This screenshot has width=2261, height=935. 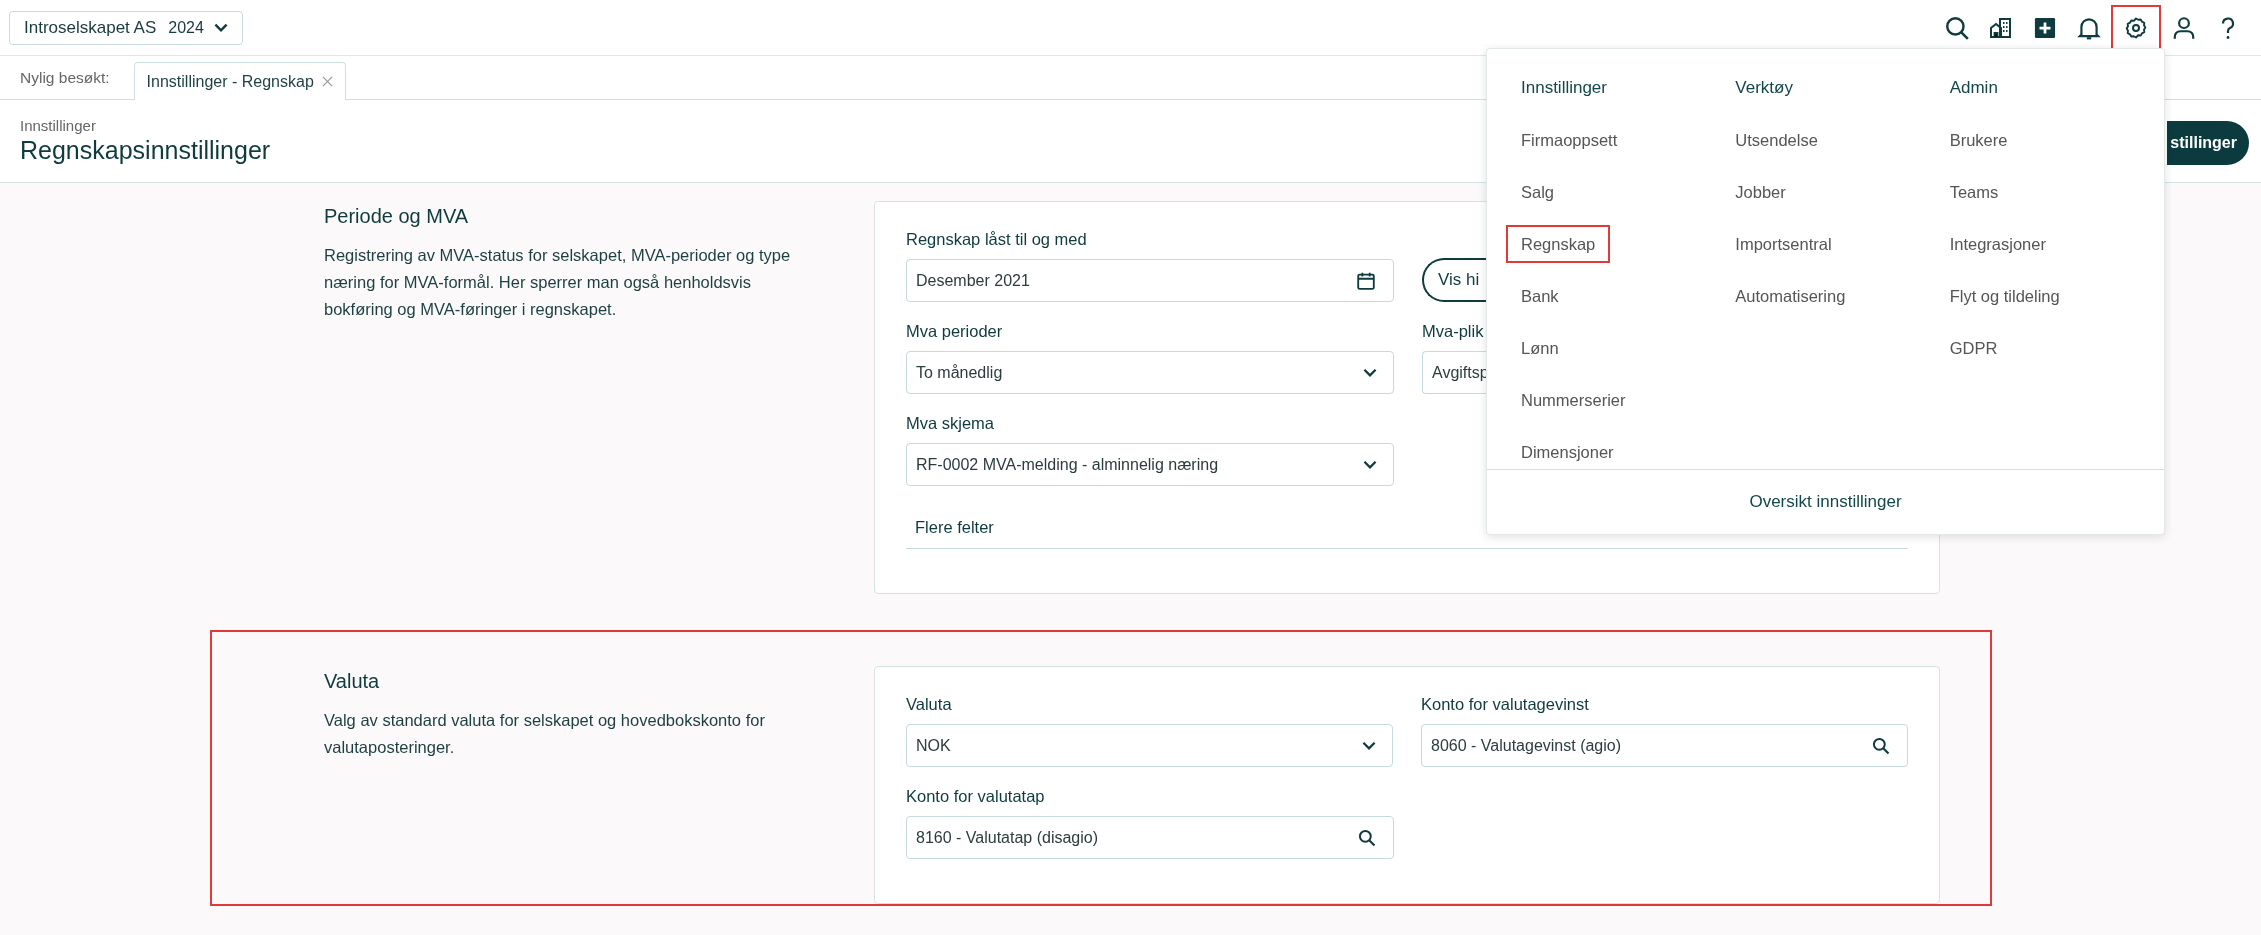 What do you see at coordinates (1540, 348) in the screenshot?
I see `menu-item: Lønn` at bounding box center [1540, 348].